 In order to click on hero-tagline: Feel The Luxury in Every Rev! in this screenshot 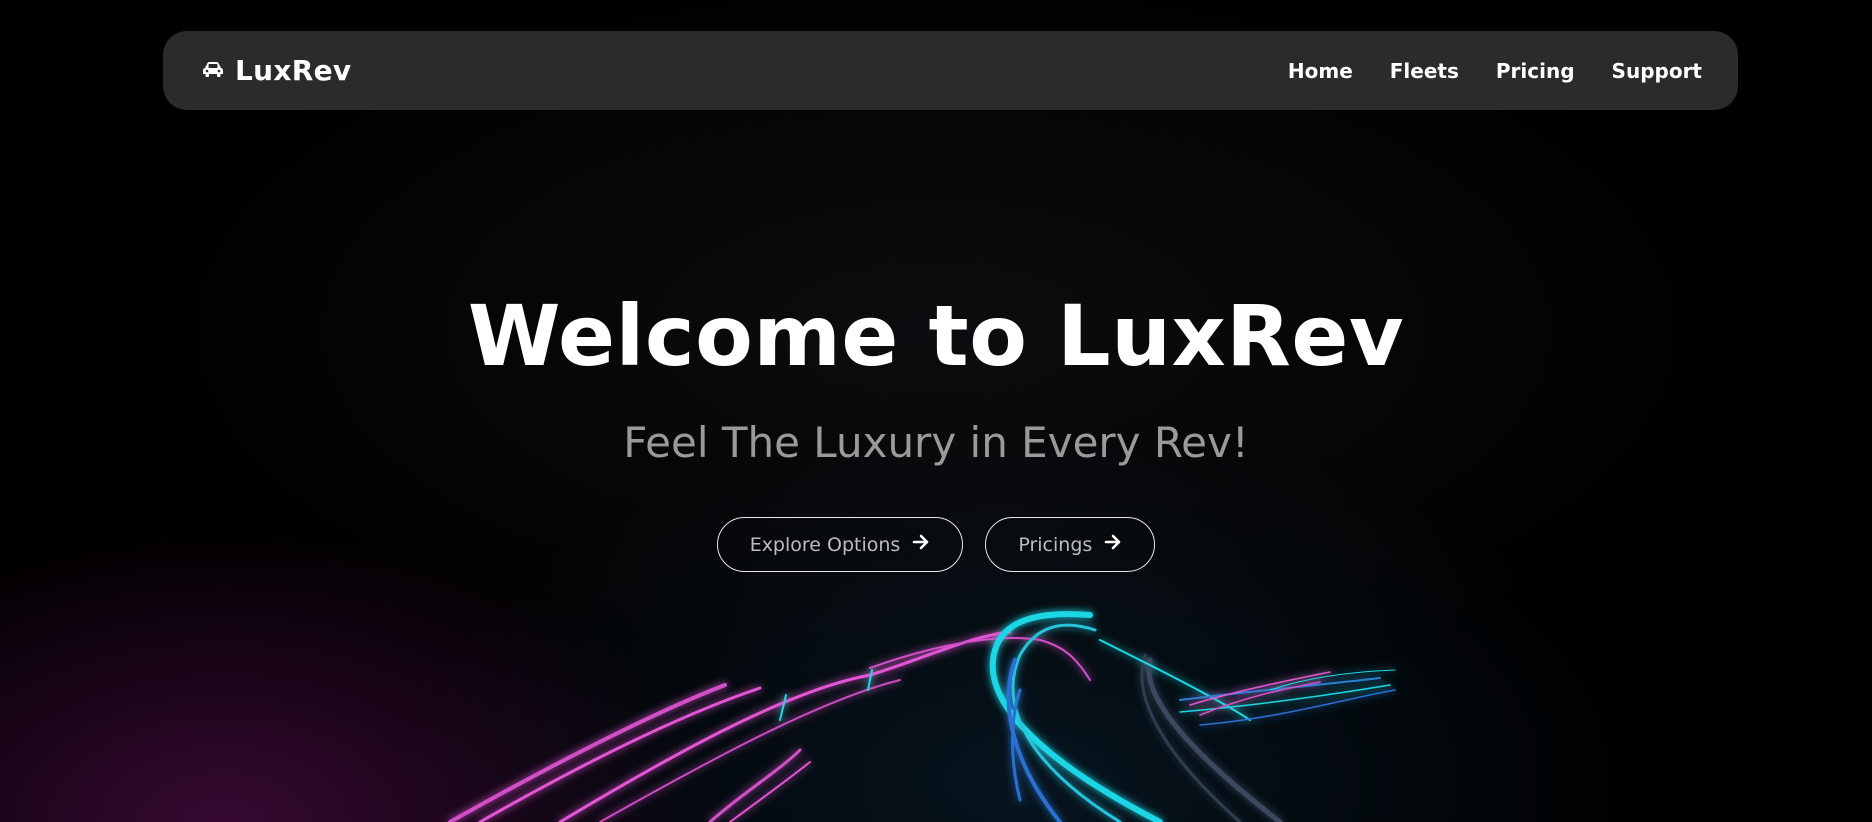, I will do `click(936, 443)`.